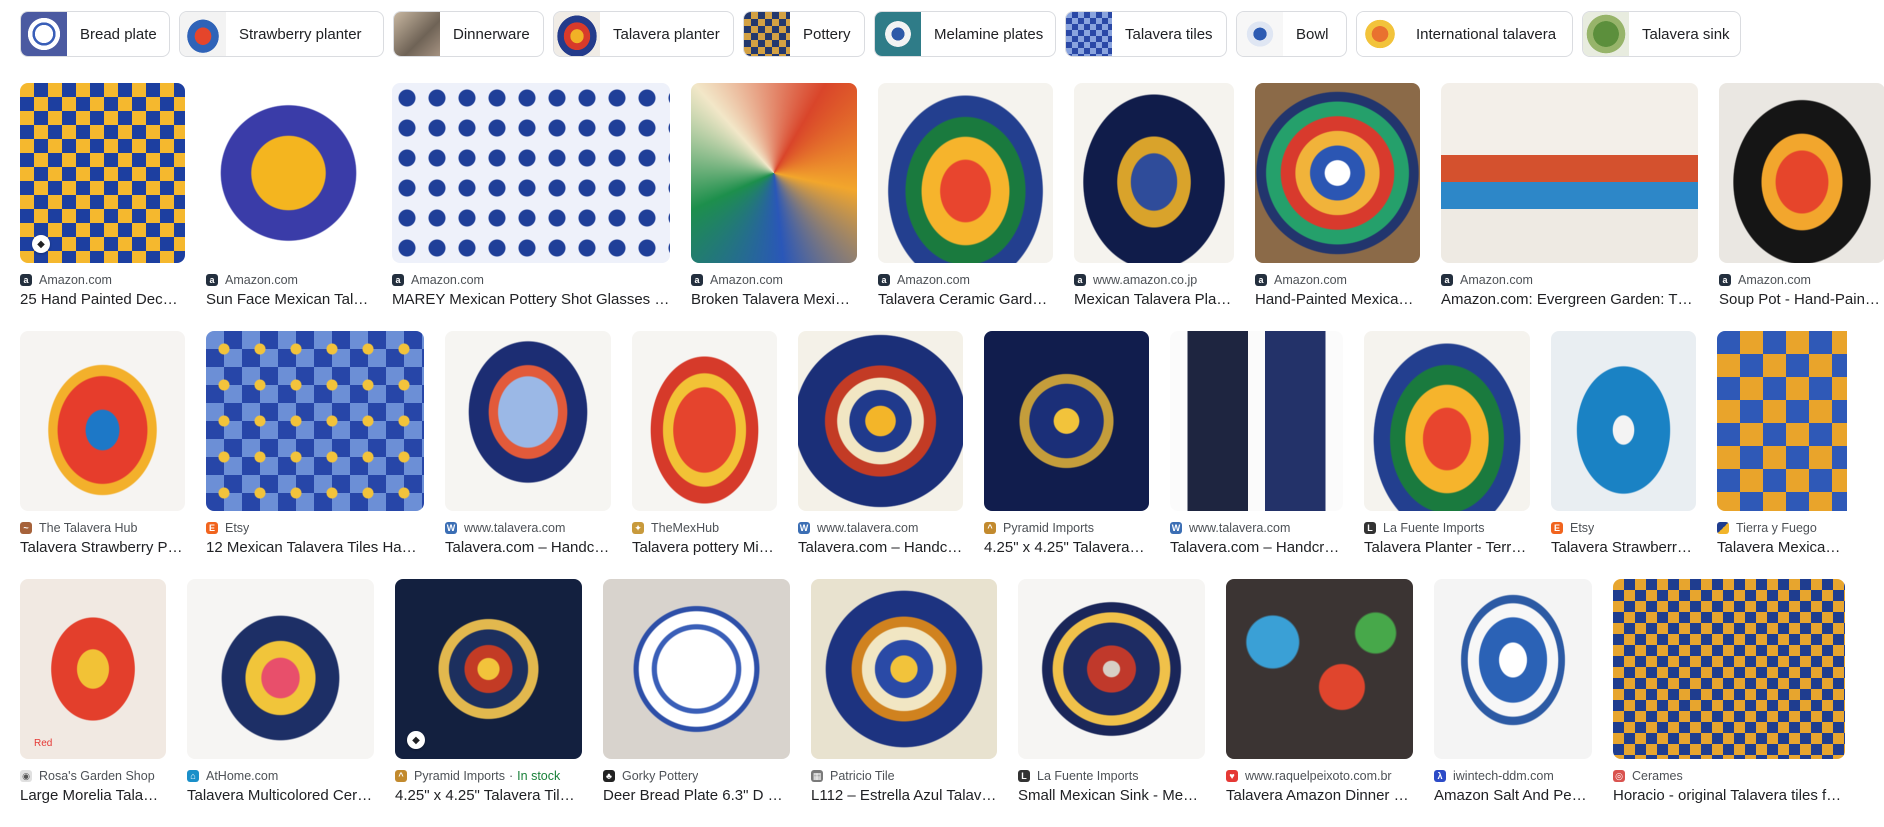 This screenshot has width=1884, height=827. I want to click on chip-talavera-sink: Talavera sink, so click(1661, 34).